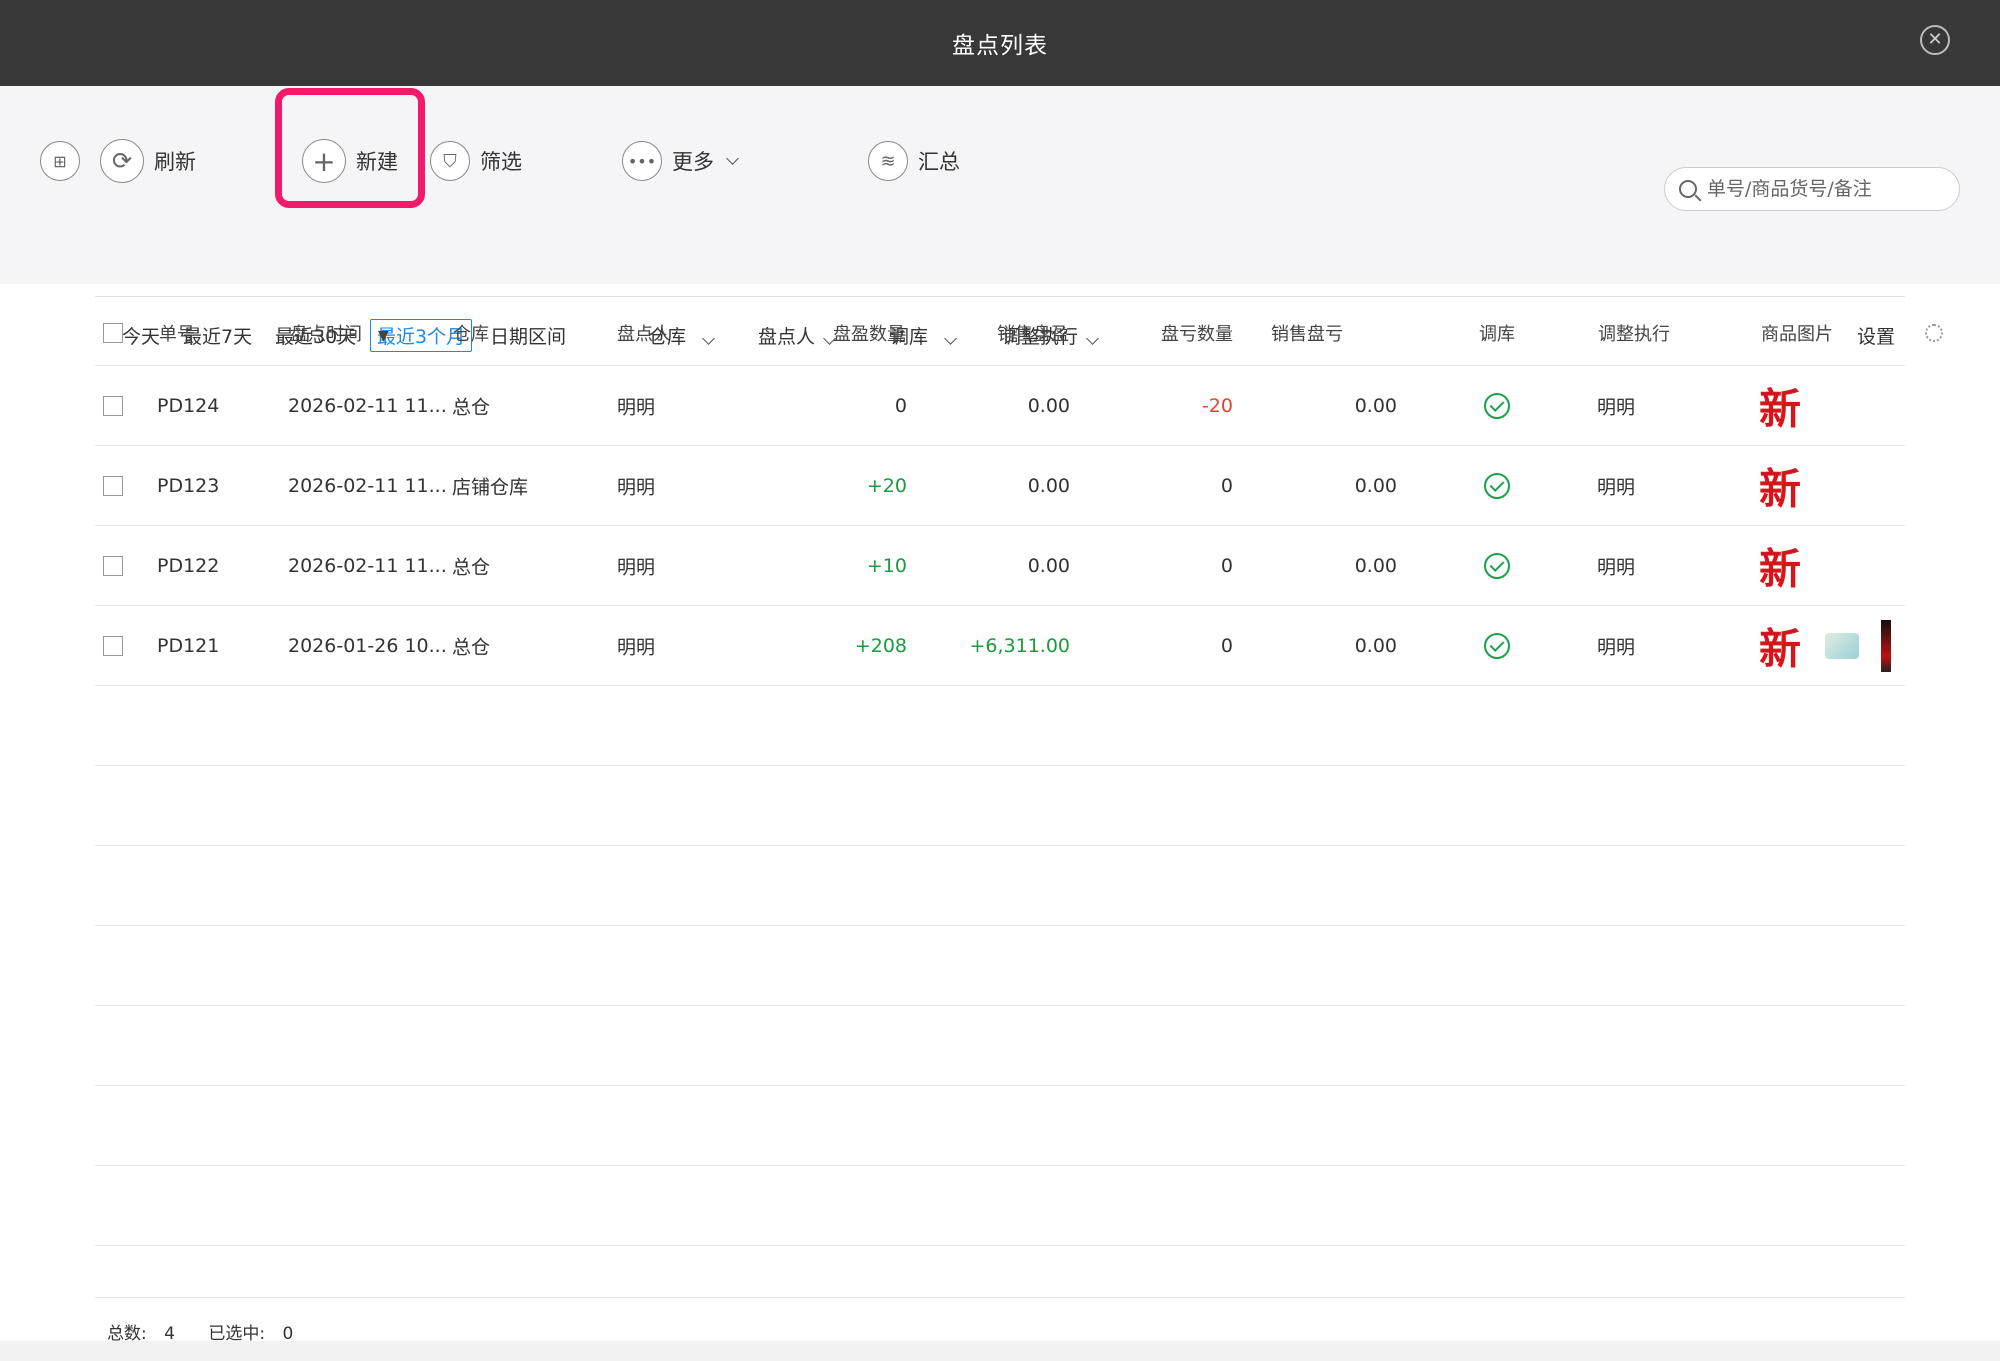 The image size is (2000, 1361). Describe the element at coordinates (148, 161) in the screenshot. I see `refresh-button: ⟳ 刷新` at that location.